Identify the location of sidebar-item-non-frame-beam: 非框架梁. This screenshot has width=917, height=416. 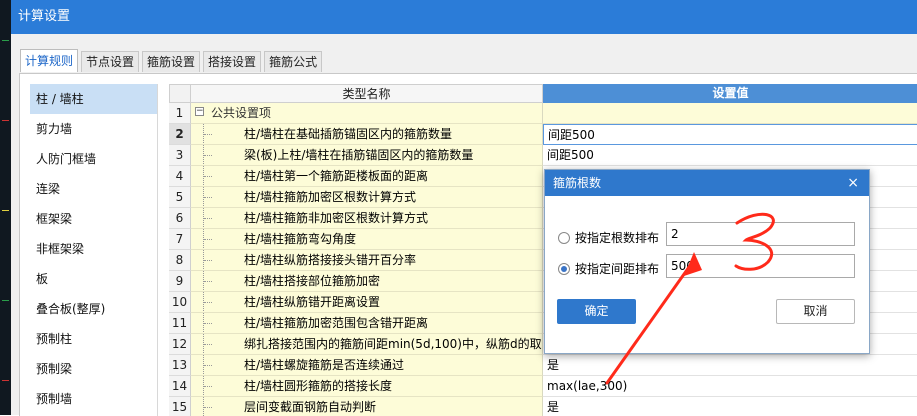
(93, 249).